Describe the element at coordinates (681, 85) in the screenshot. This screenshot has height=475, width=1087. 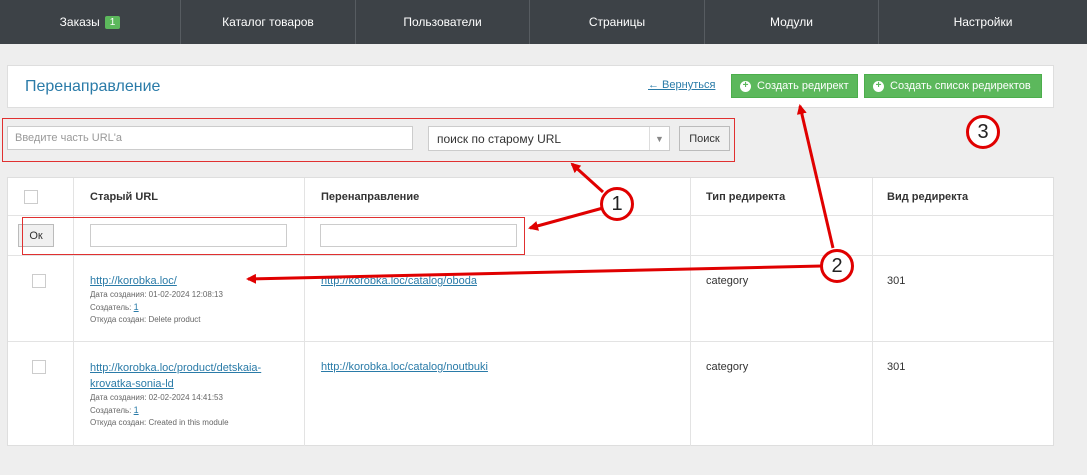
I see `back-link: ← Вернуться` at that location.